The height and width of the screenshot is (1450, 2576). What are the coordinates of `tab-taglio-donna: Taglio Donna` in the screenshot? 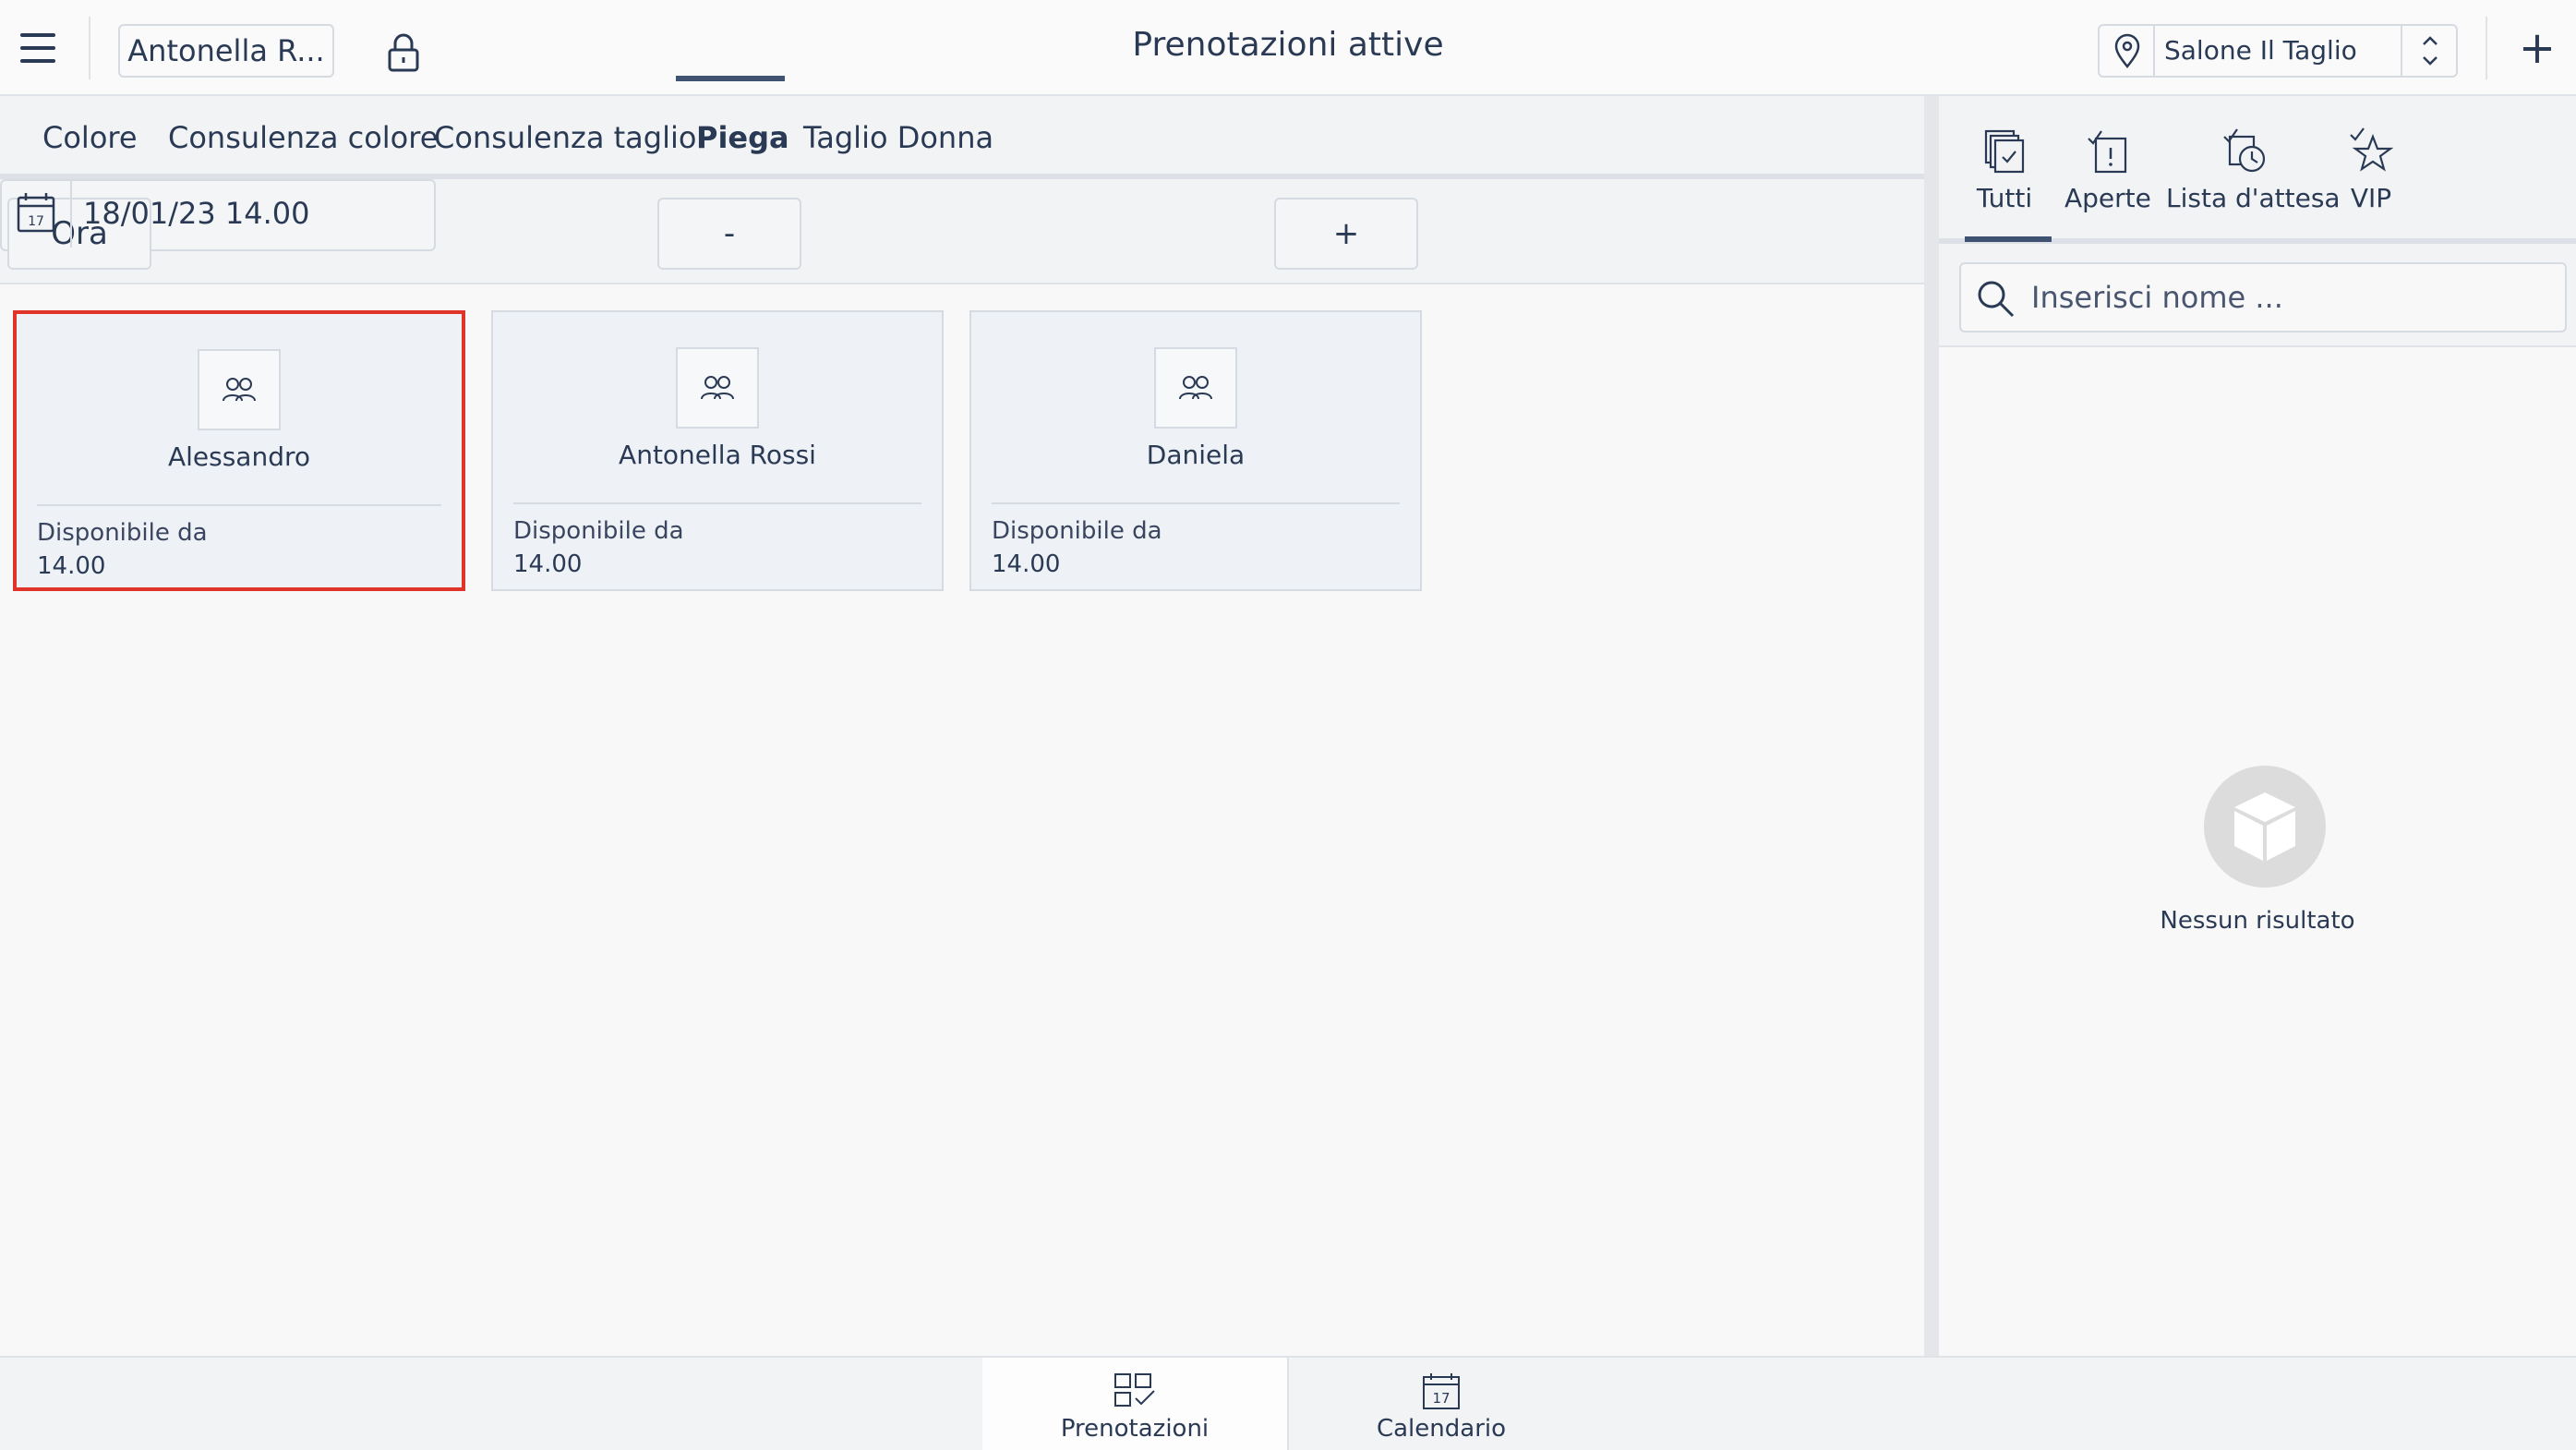 It's located at (898, 137).